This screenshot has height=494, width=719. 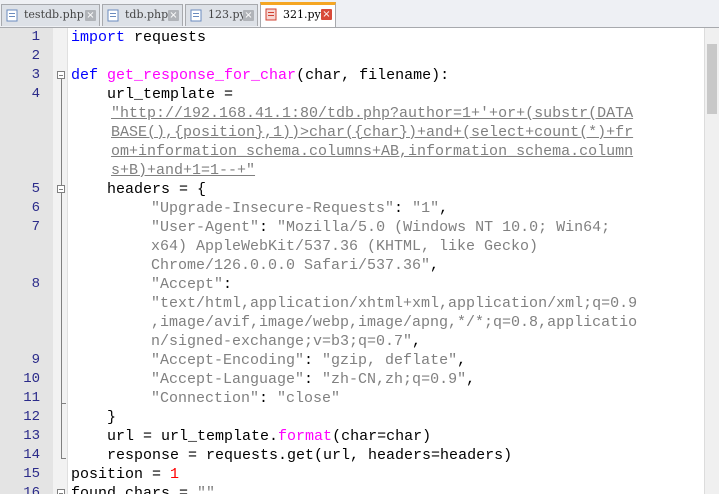 What do you see at coordinates (35, 189) in the screenshot?
I see `line-number: 5` at bounding box center [35, 189].